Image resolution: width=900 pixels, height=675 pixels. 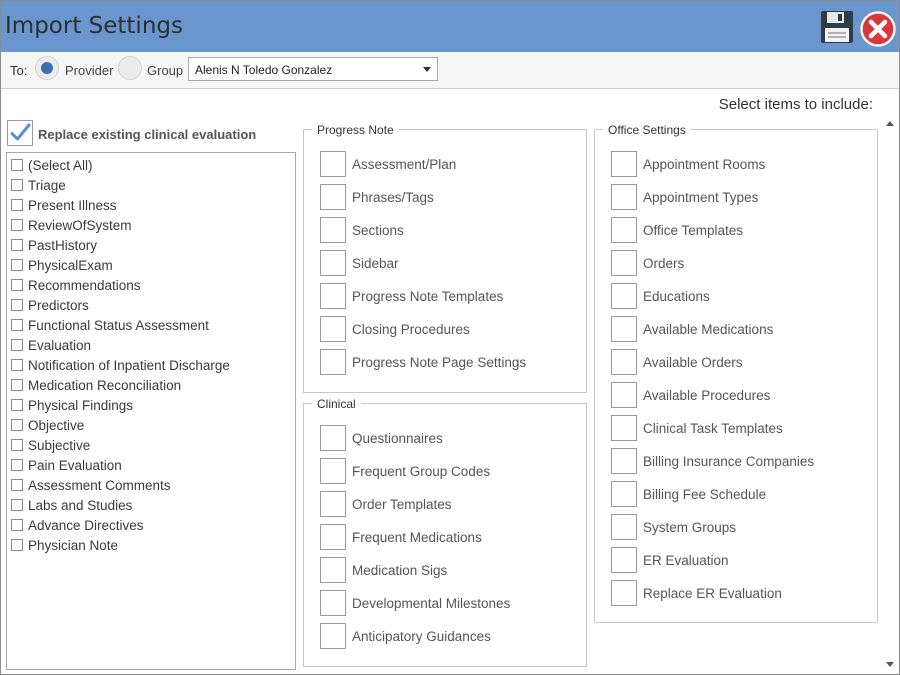 I want to click on close-icon, so click(x=878, y=29).